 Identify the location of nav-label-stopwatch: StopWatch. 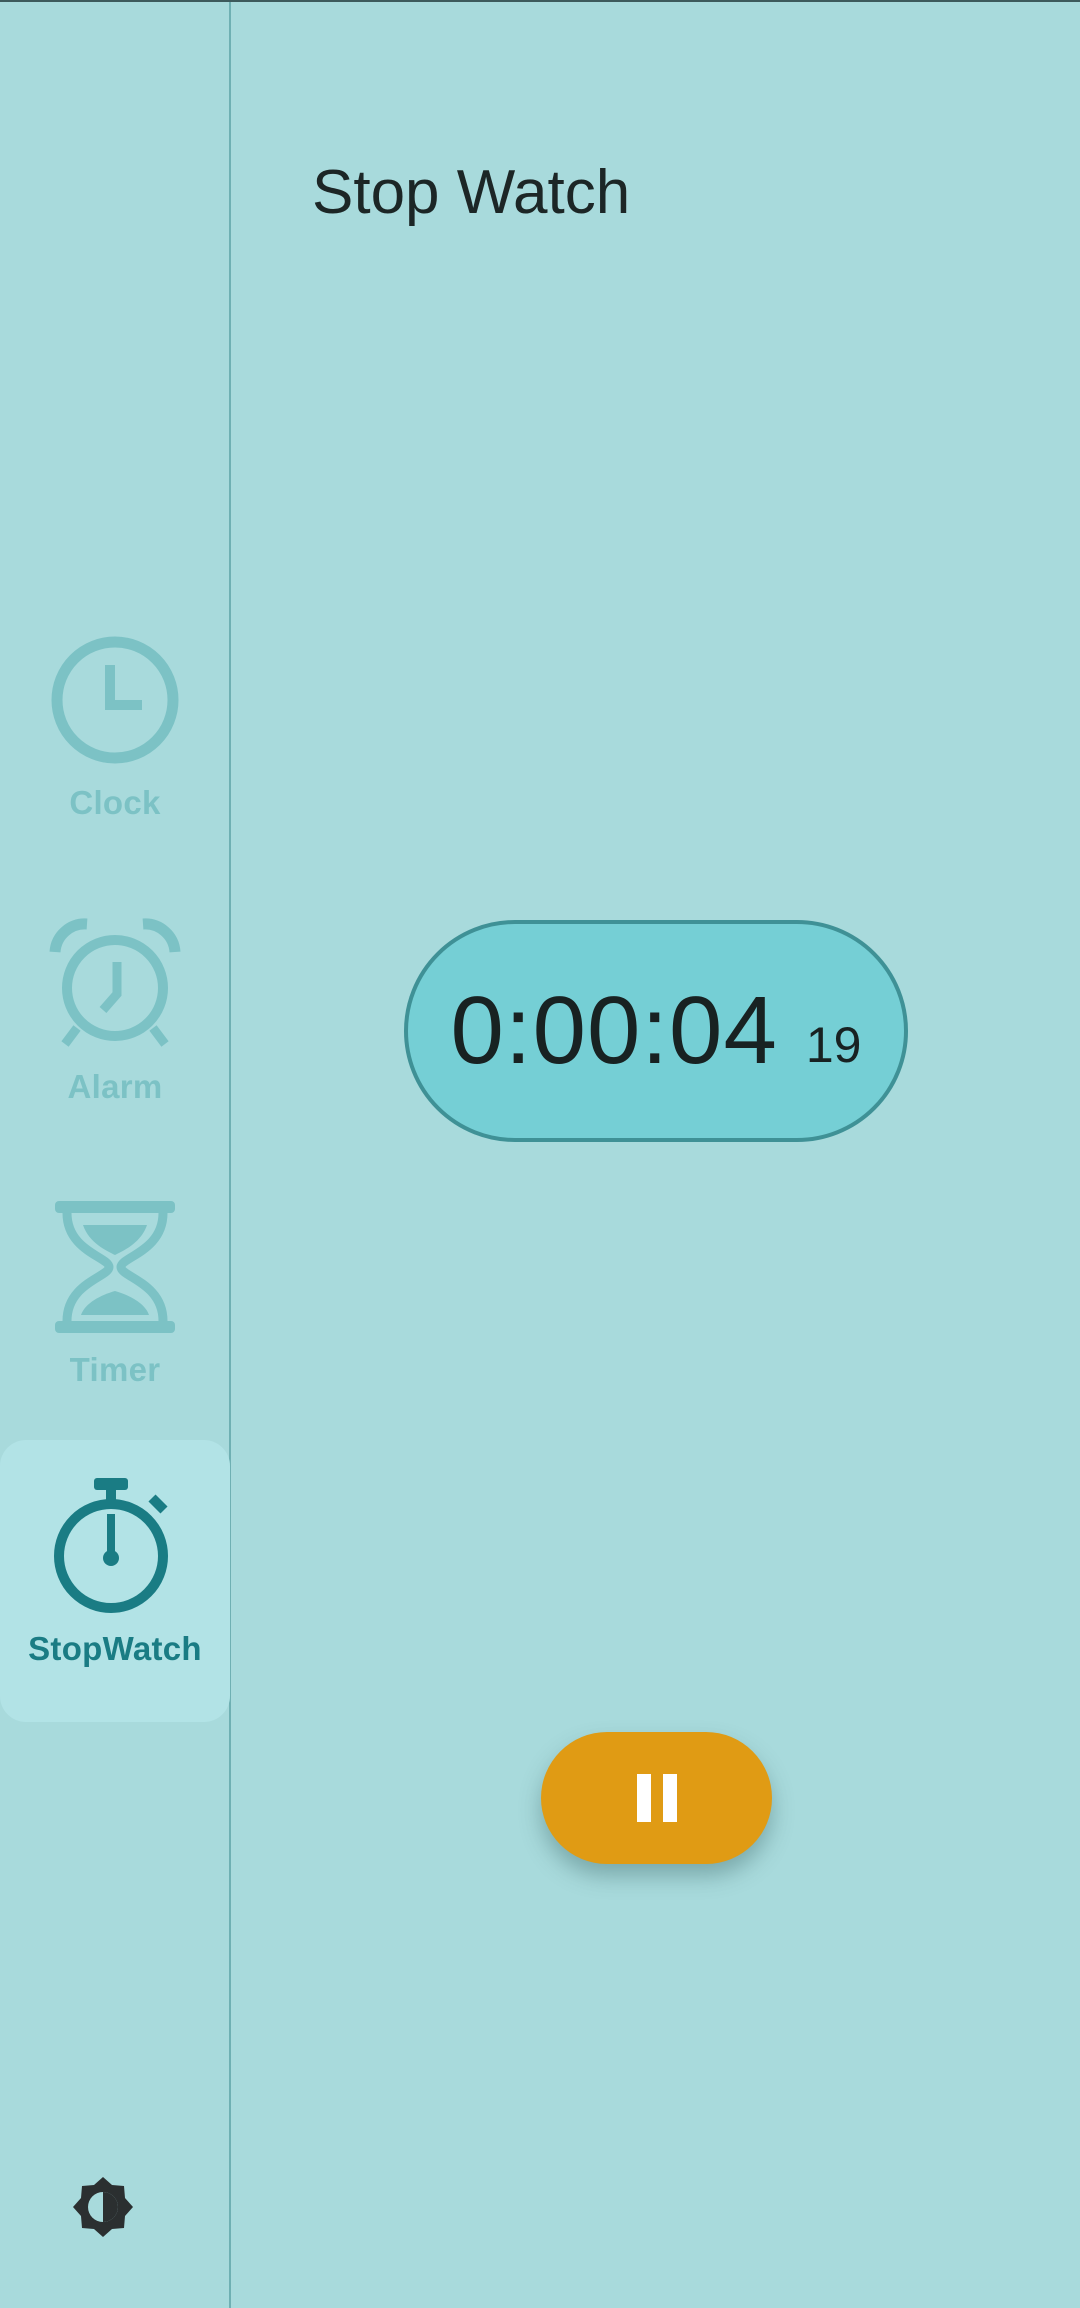
(115, 1648).